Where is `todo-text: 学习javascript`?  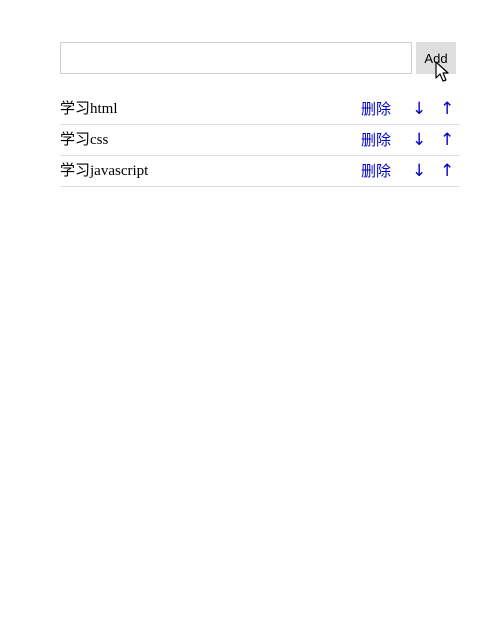 todo-text: 学习javascript is located at coordinates (104, 171).